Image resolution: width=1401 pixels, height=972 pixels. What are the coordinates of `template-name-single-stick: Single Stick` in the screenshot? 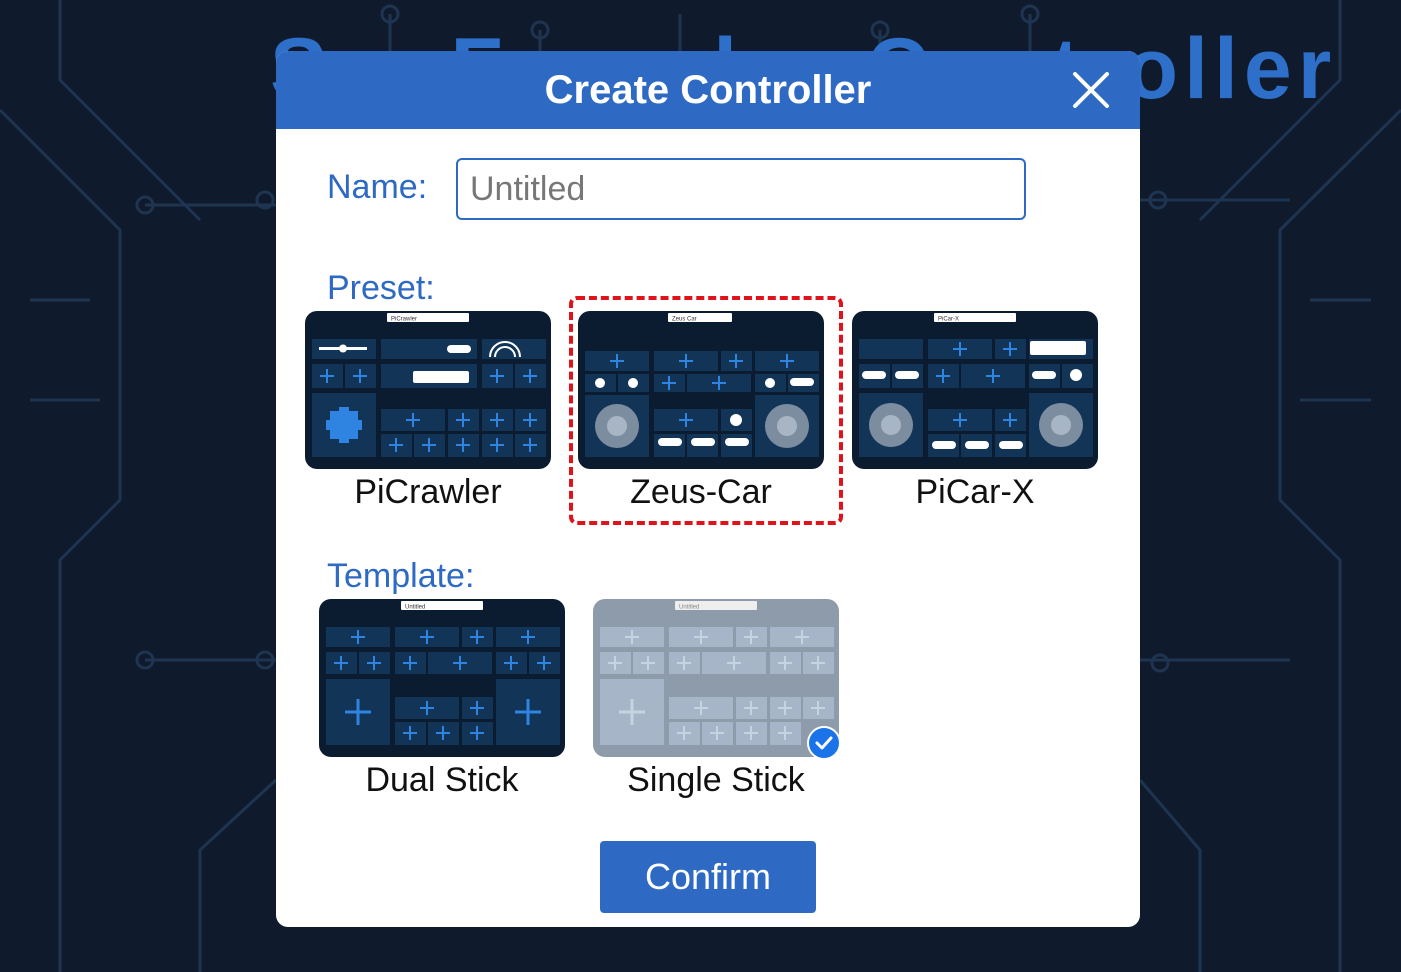 It's located at (716, 780).